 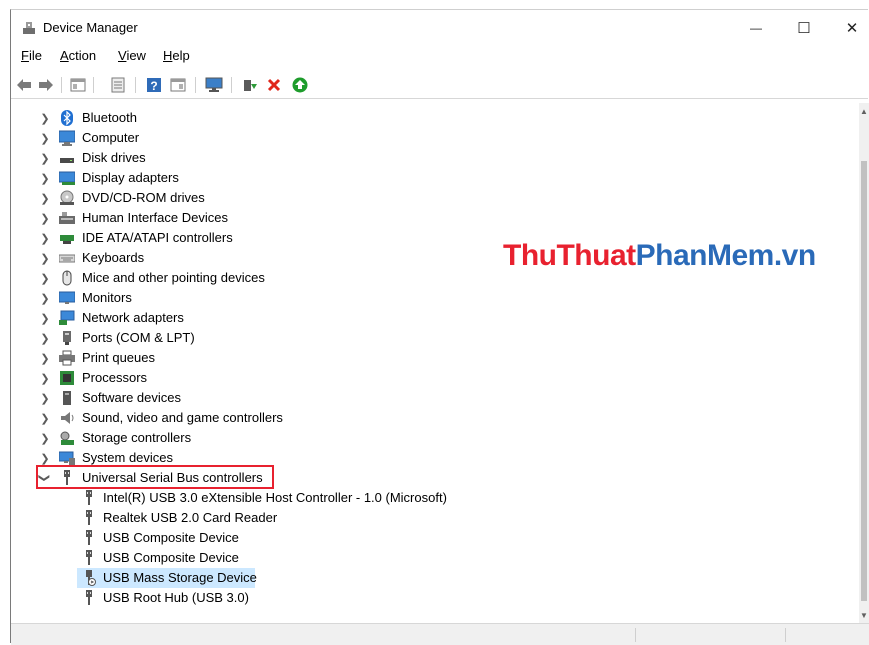 What do you see at coordinates (78, 85) in the screenshot?
I see `show-hide-console-tree-button` at bounding box center [78, 85].